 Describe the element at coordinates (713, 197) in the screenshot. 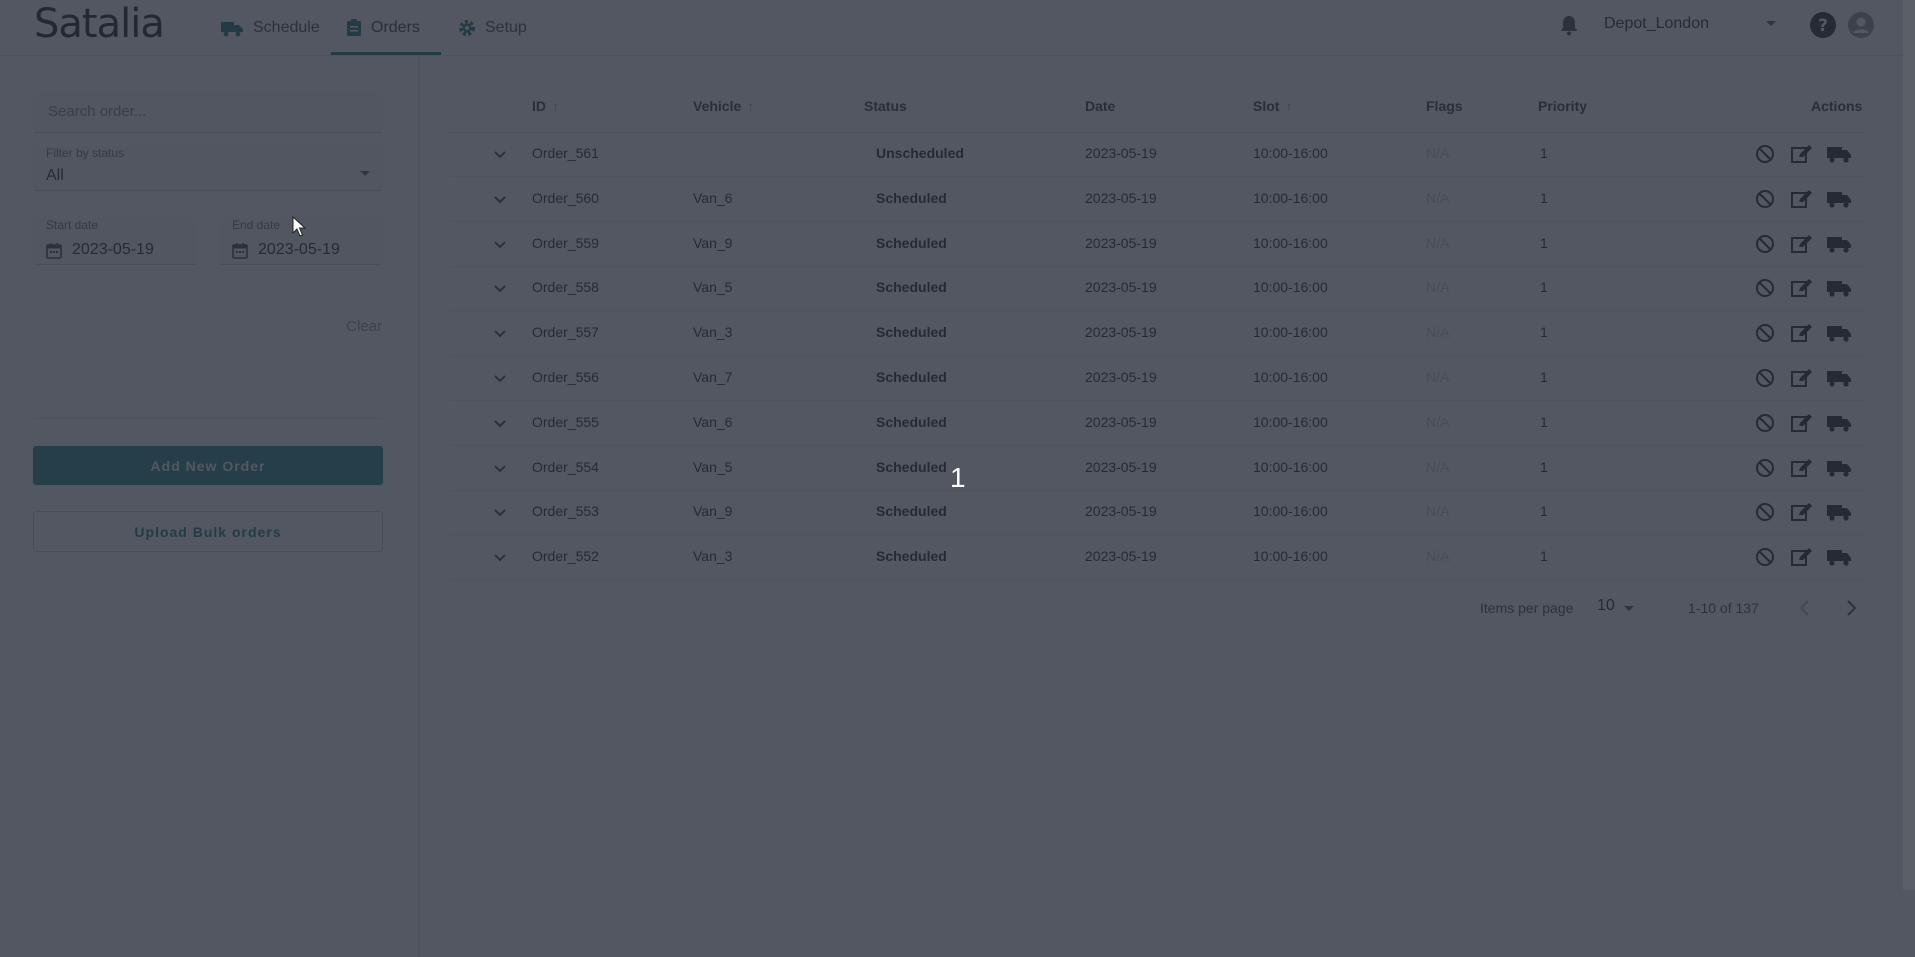

I see `cell-vehicle: Van_6` at that location.